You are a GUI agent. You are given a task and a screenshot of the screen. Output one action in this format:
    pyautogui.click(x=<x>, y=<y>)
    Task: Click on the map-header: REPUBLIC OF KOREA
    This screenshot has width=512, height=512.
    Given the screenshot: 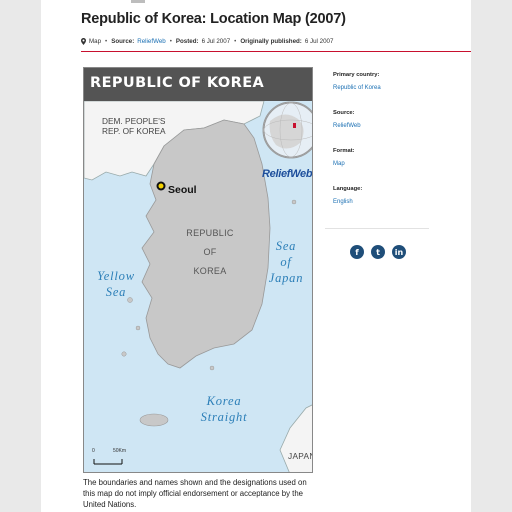 What is the action you would take?
    pyautogui.click(x=198, y=84)
    